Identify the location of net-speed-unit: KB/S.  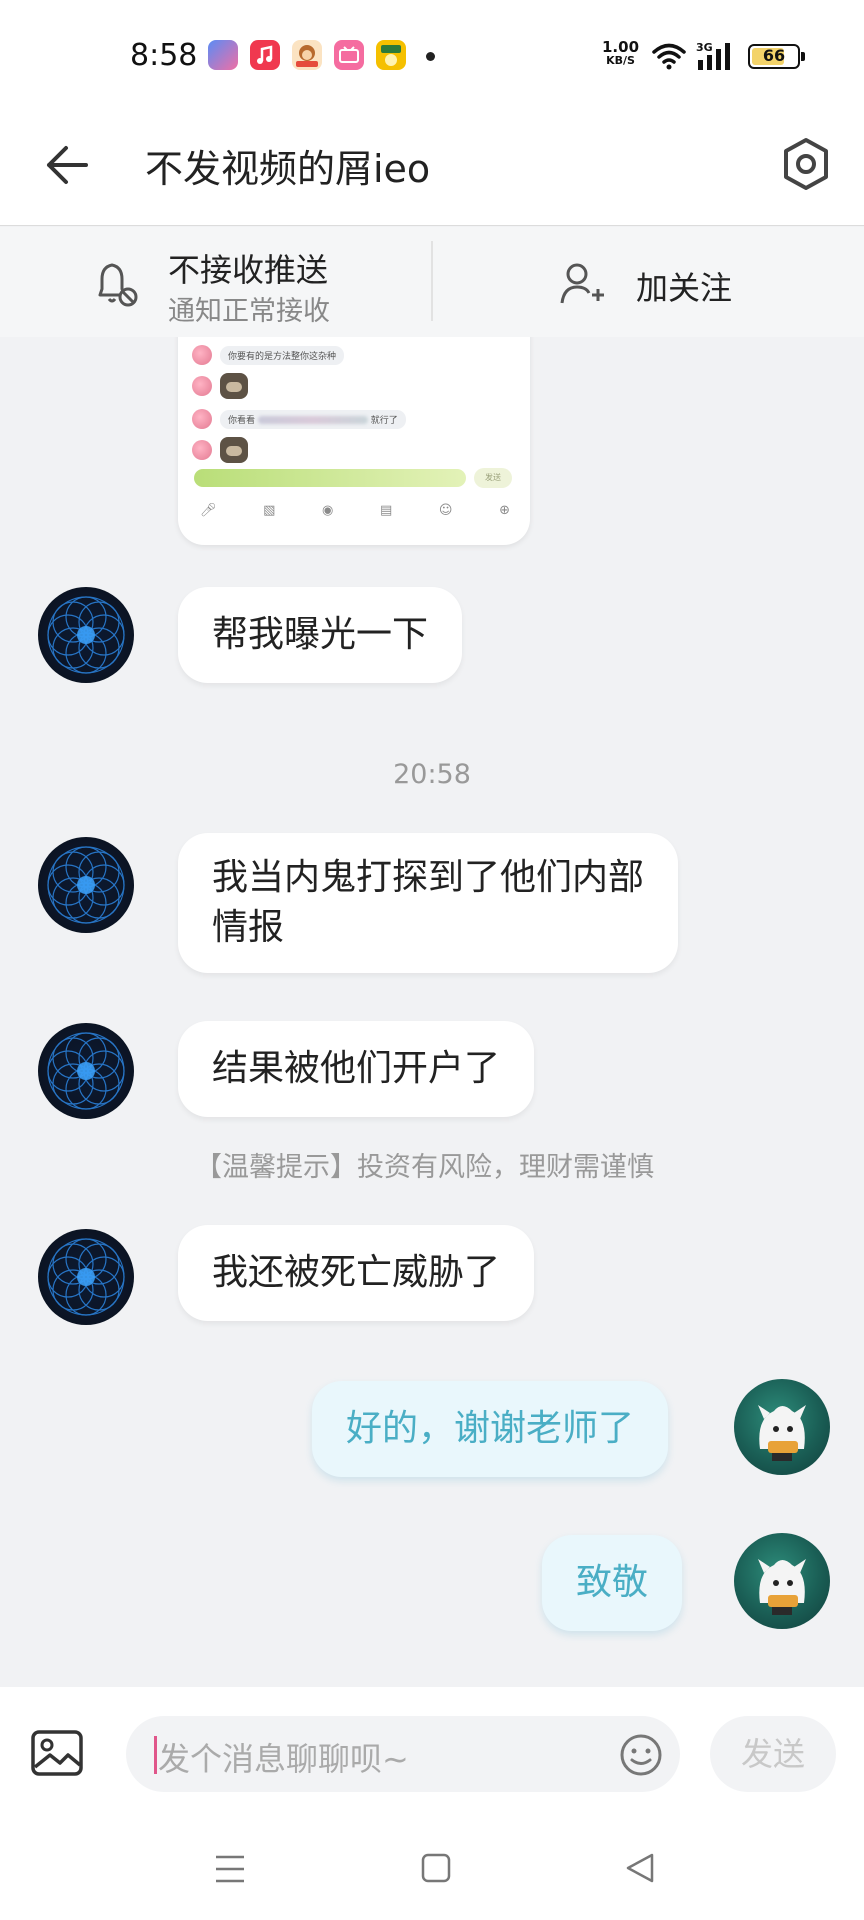
(620, 60).